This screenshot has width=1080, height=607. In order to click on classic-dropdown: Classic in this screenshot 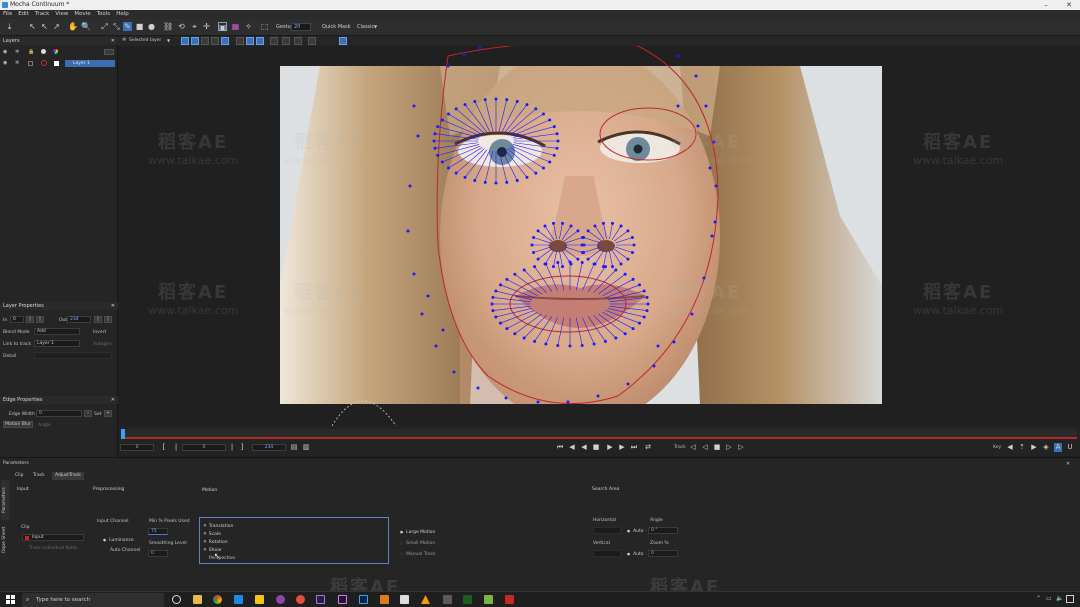, I will do `click(365, 27)`.